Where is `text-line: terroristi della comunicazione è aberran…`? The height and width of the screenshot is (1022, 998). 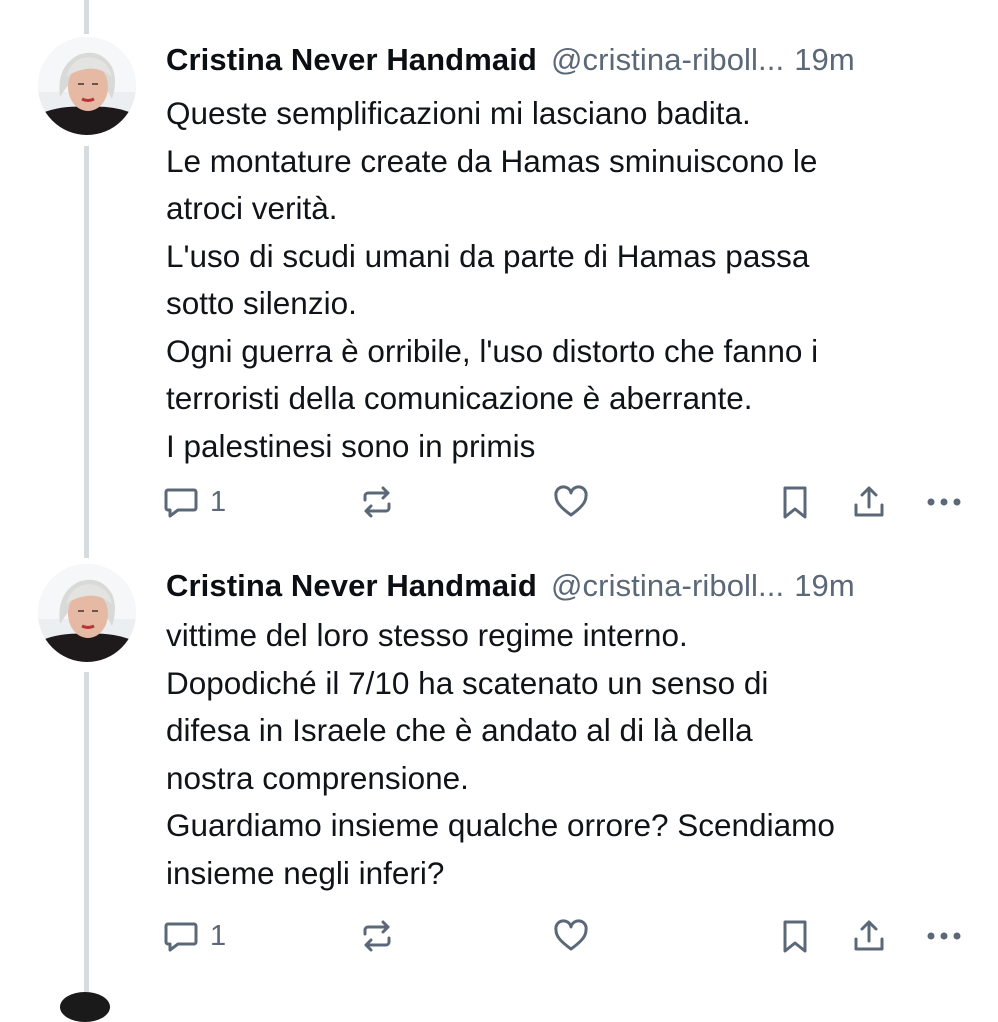 text-line: terroristi della comunicazione è aberran… is located at coordinates (459, 398).